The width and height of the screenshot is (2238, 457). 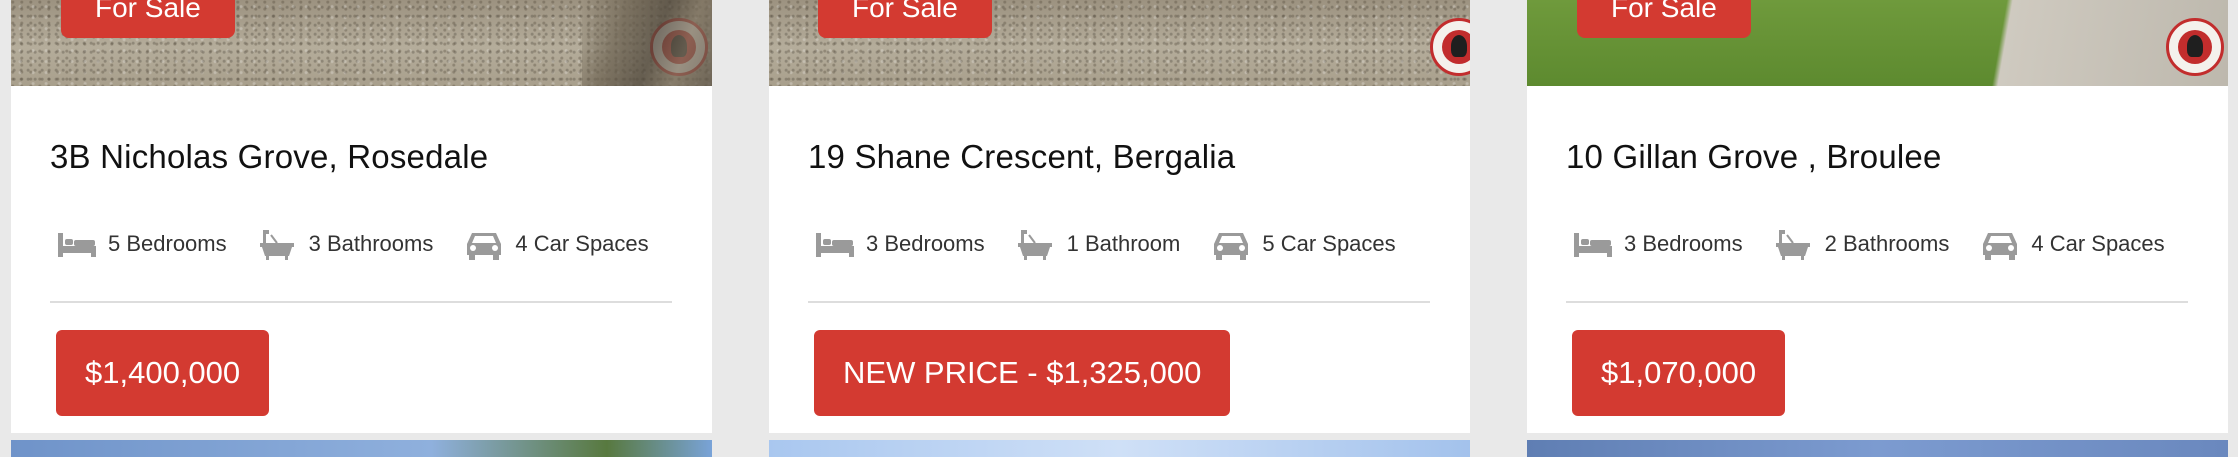 I want to click on property-address: 3B Nicholas Grove, Rosedale, so click(x=269, y=157).